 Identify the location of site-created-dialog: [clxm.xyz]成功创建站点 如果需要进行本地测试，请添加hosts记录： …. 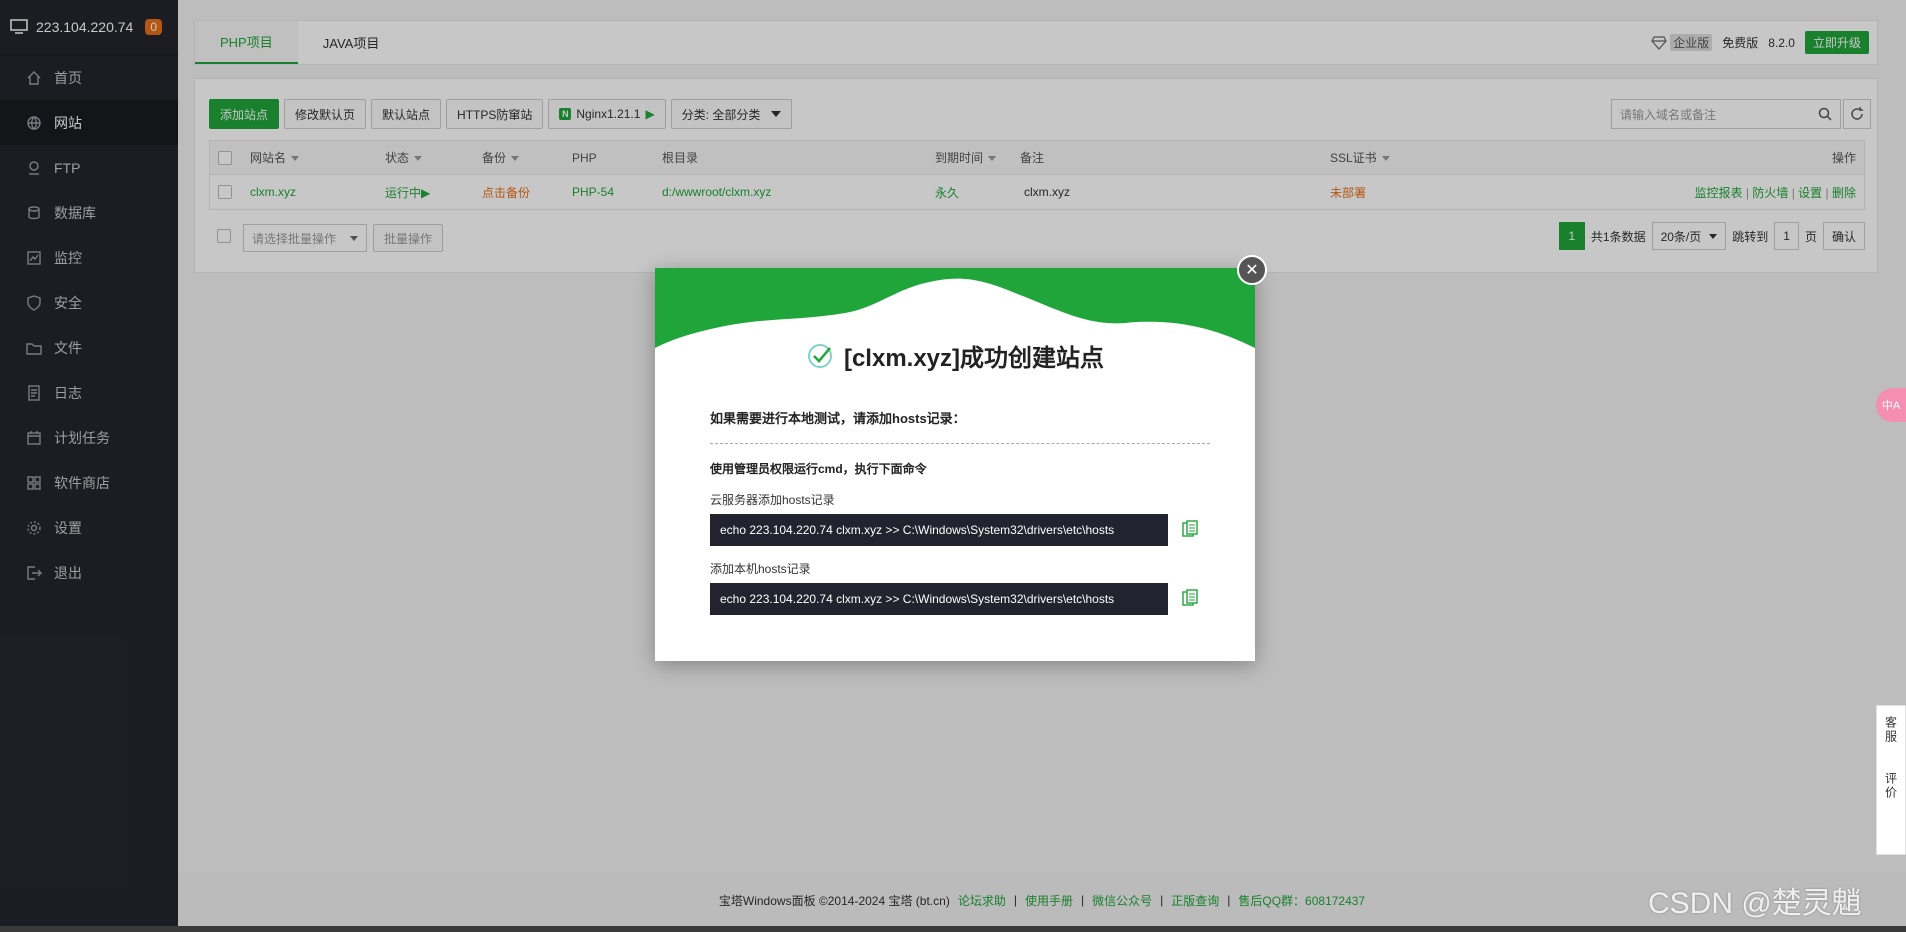
(955, 464).